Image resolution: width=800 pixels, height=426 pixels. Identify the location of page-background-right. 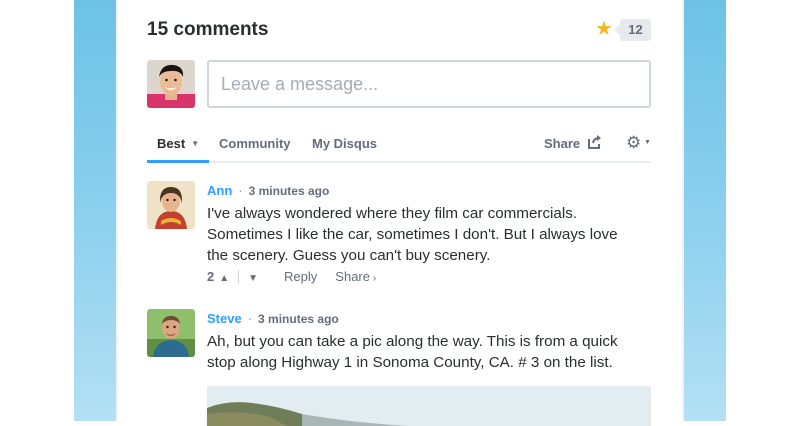
(705, 210).